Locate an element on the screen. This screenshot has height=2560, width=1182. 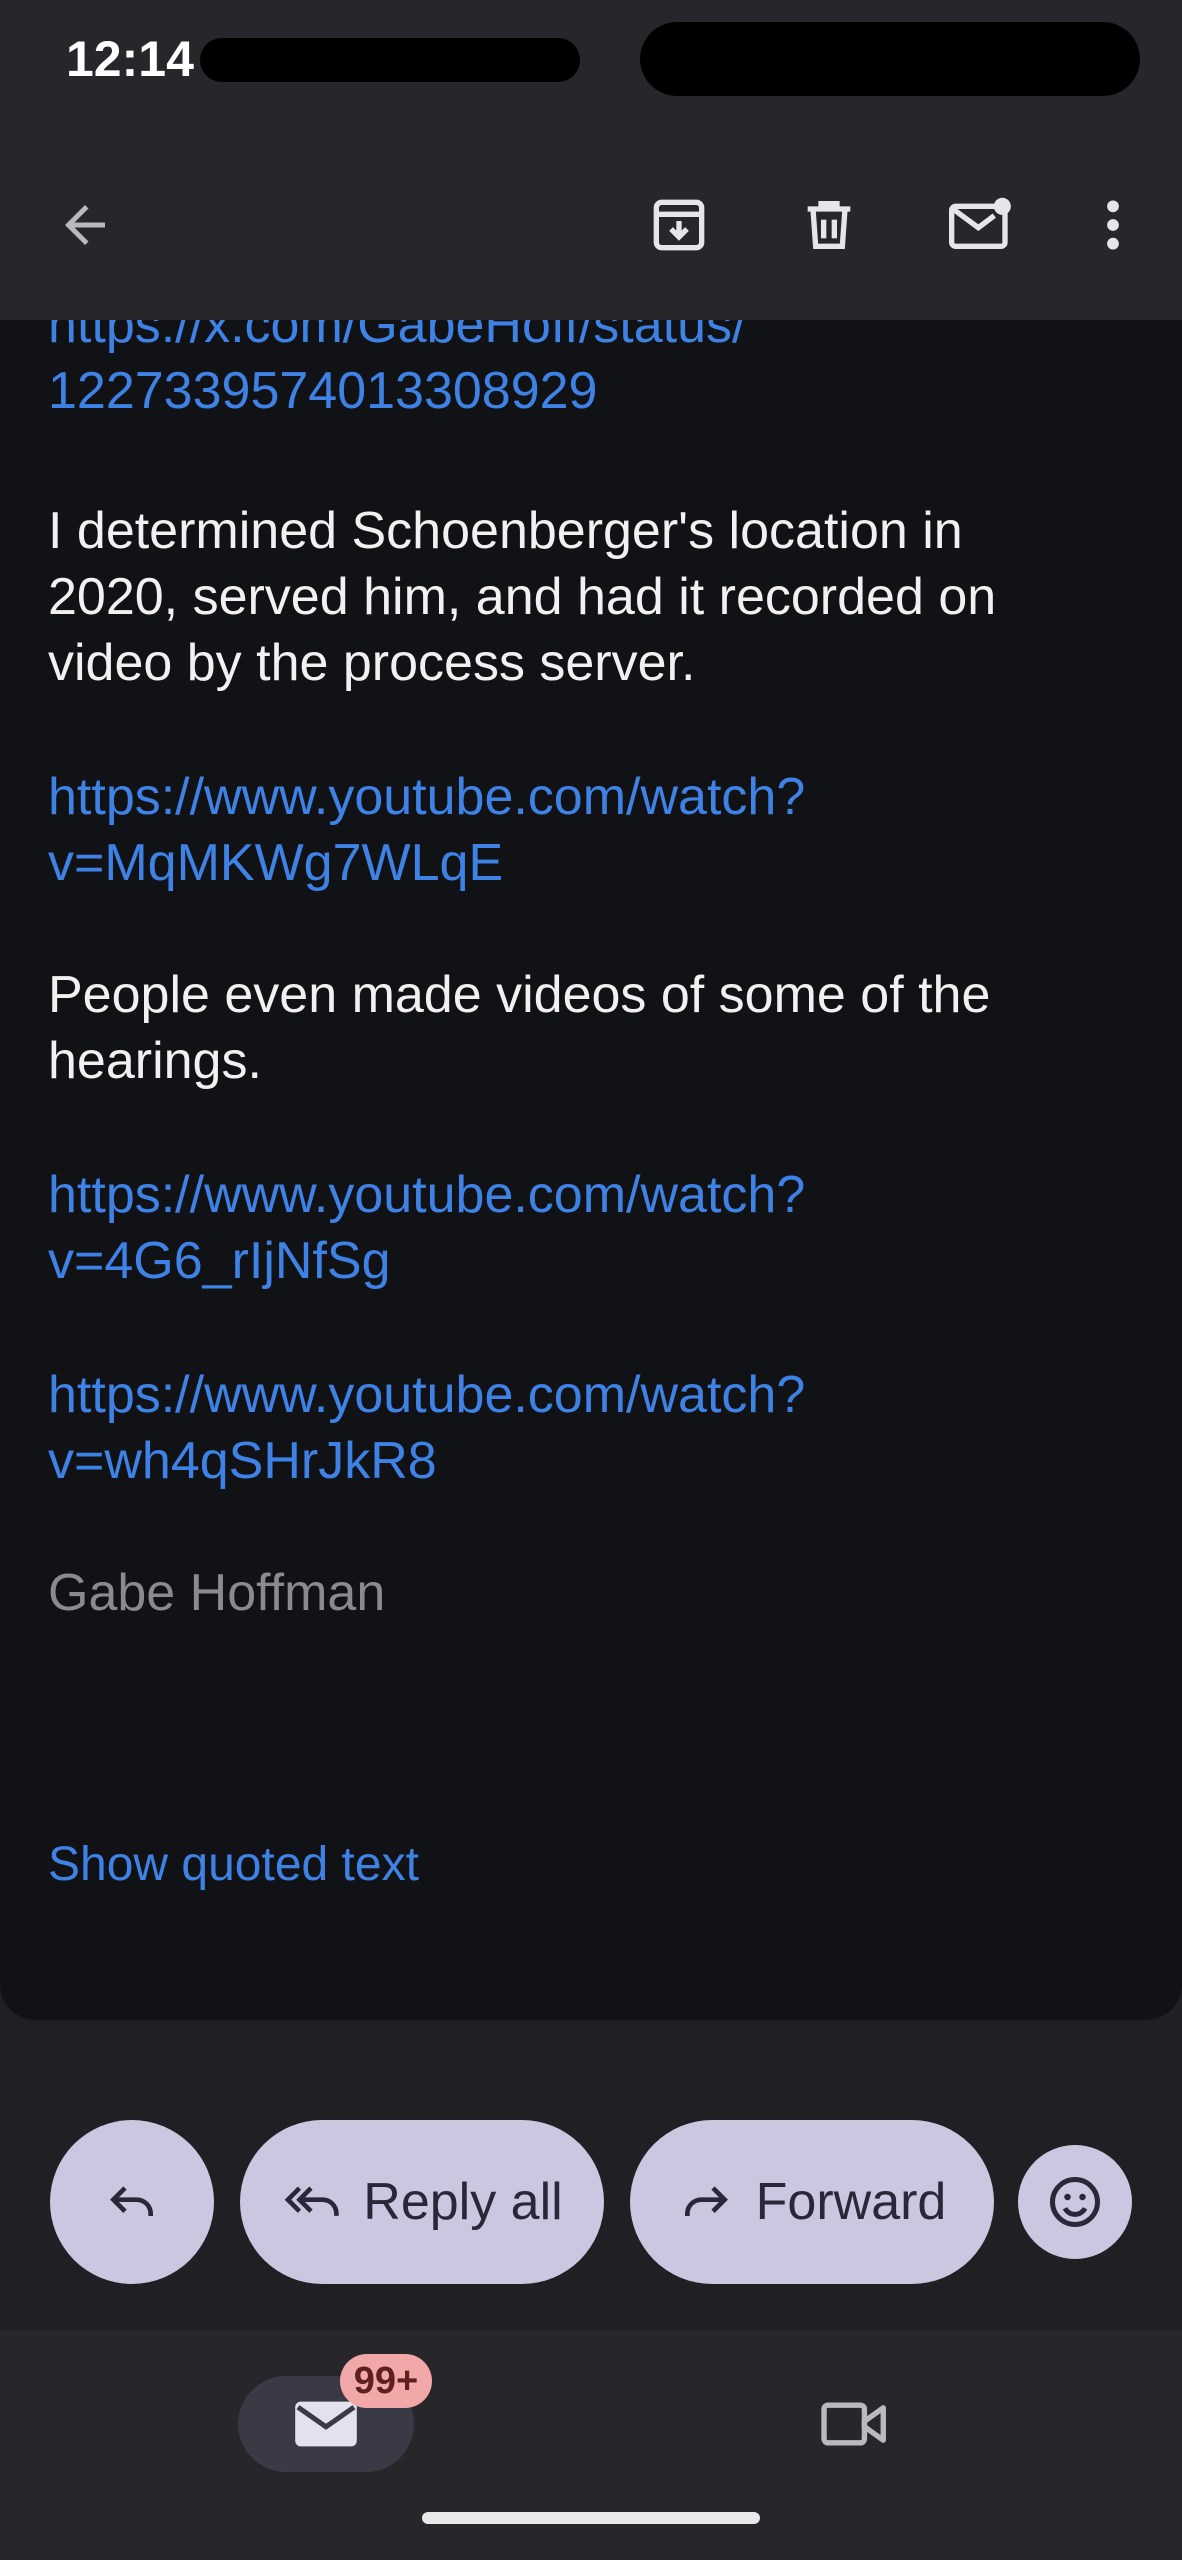
archive-icon is located at coordinates (679, 225).